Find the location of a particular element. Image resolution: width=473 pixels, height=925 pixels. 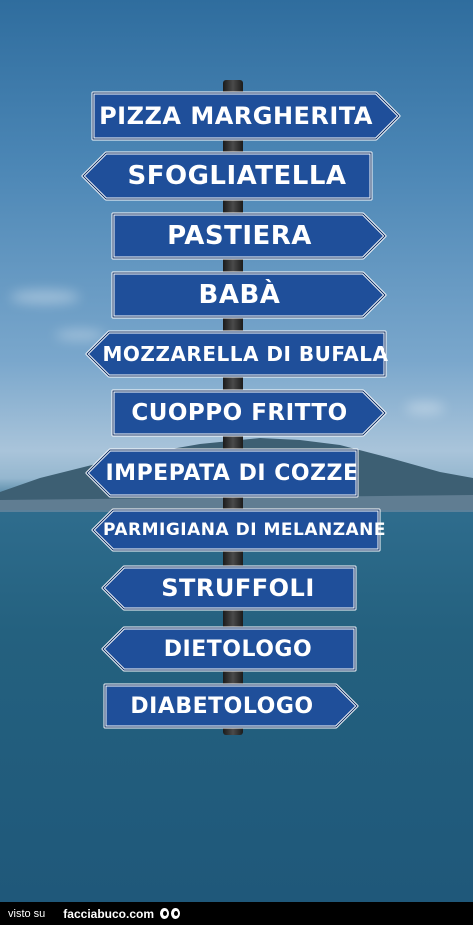

eyes-logo-icon is located at coordinates (171, 914).